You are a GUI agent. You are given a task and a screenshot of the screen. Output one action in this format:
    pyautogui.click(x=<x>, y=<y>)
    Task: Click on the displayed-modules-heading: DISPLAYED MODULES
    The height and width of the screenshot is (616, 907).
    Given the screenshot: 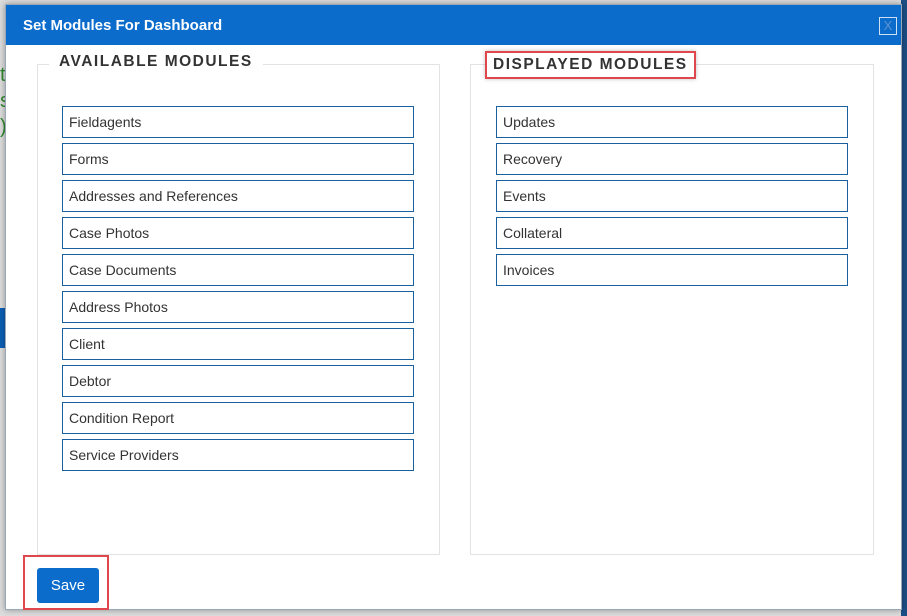 What is the action you would take?
    pyautogui.click(x=590, y=65)
    